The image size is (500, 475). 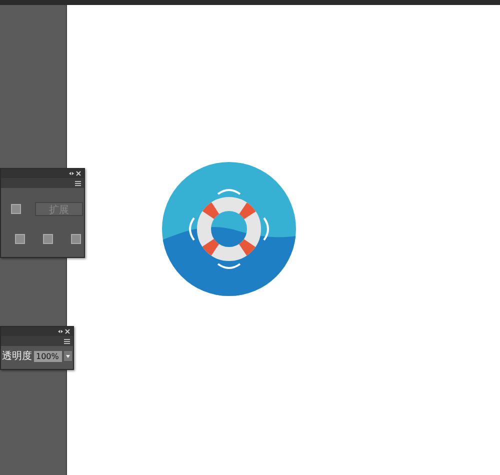 I want to click on dropdown-button, so click(x=68, y=356).